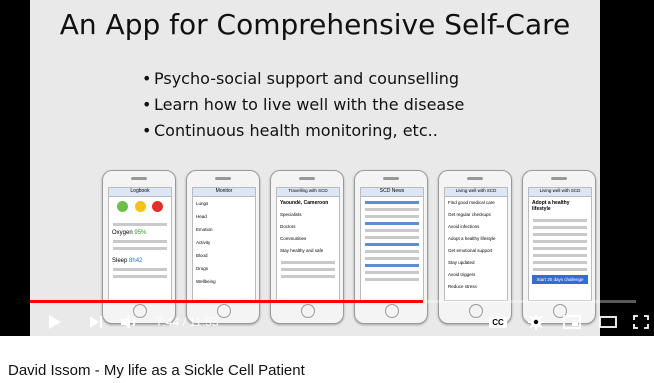  I want to click on bullet-item: • Continuous health monitoring, etc.., so click(290, 130).